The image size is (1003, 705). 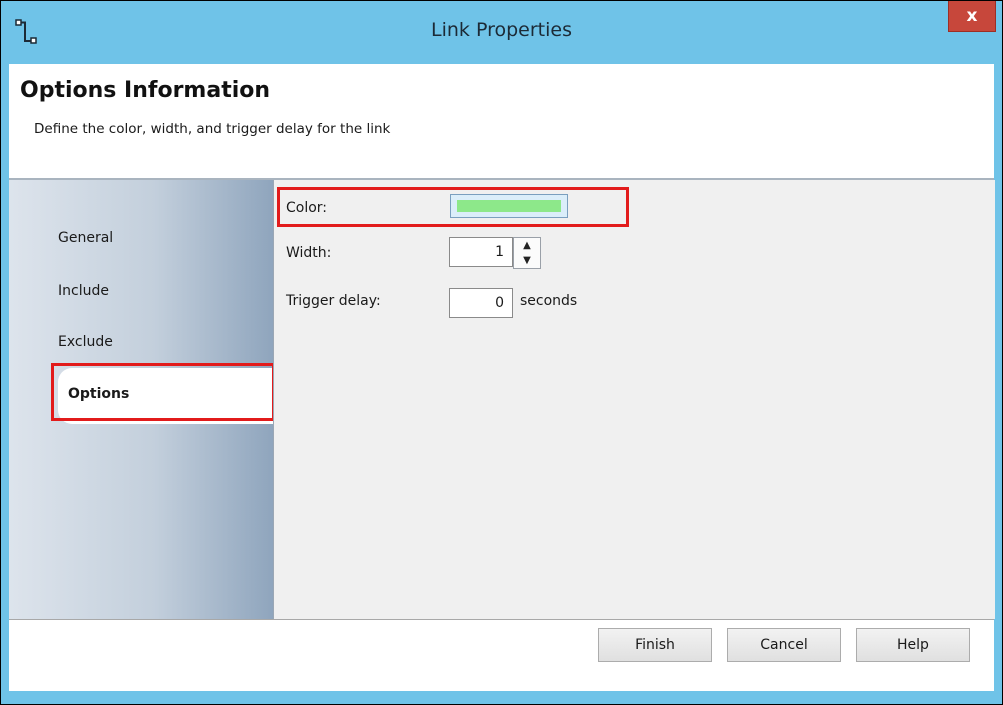 I want to click on width-input: 1, so click(x=481, y=252).